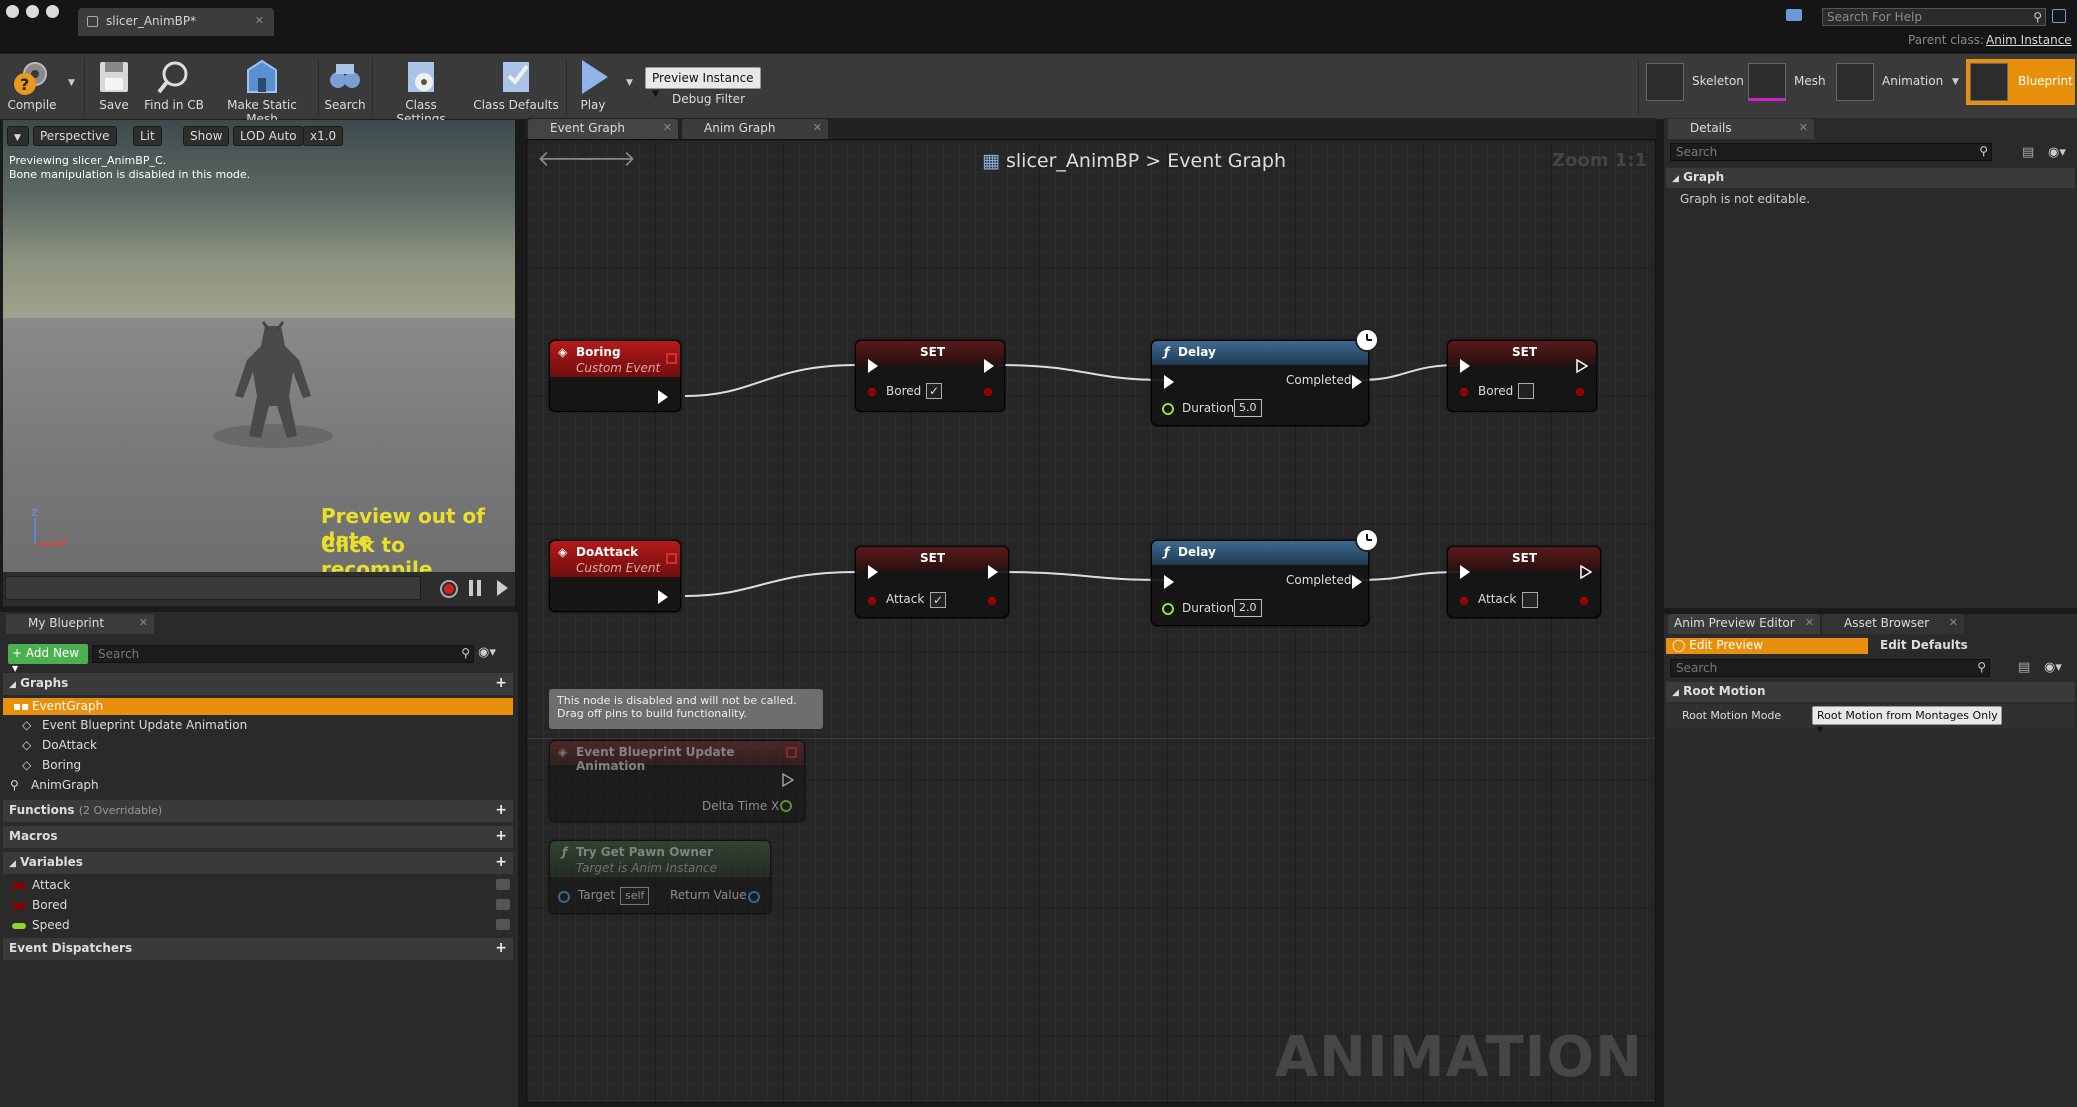  I want to click on animation-mode-chevron-icon: ▼, so click(1955, 82).